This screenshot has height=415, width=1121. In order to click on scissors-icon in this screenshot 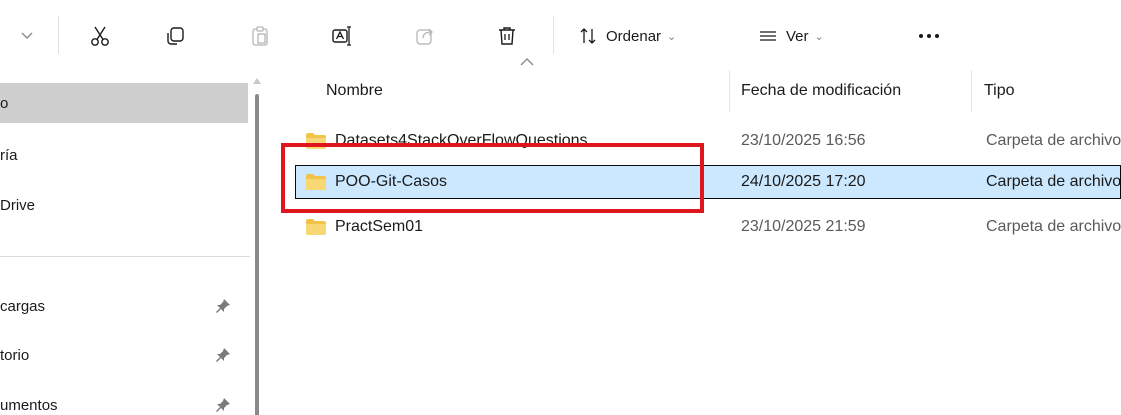, I will do `click(100, 36)`.